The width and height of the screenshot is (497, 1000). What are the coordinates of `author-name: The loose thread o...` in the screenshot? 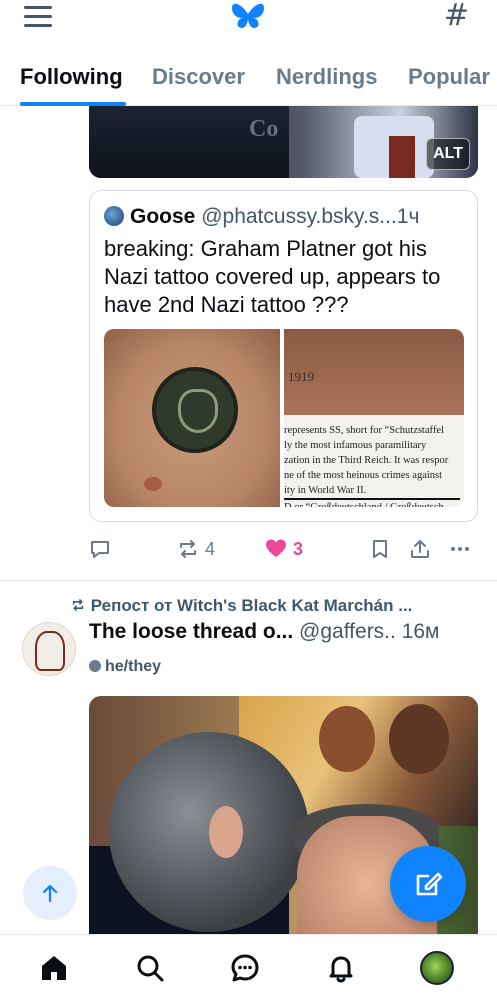 It's located at (191, 631).